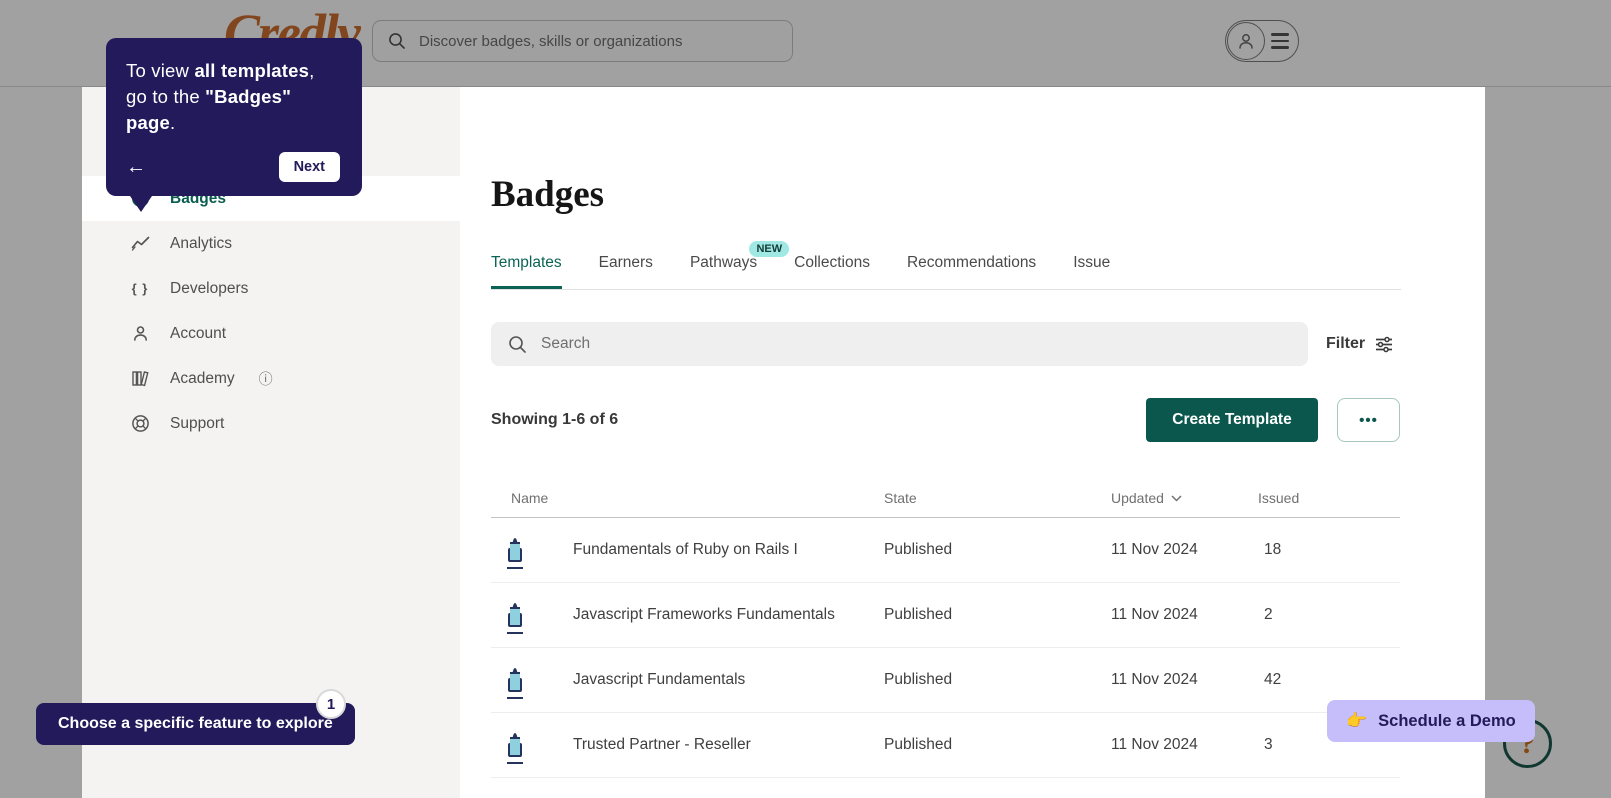  Describe the element at coordinates (140, 334) in the screenshot. I see `person-icon` at that location.